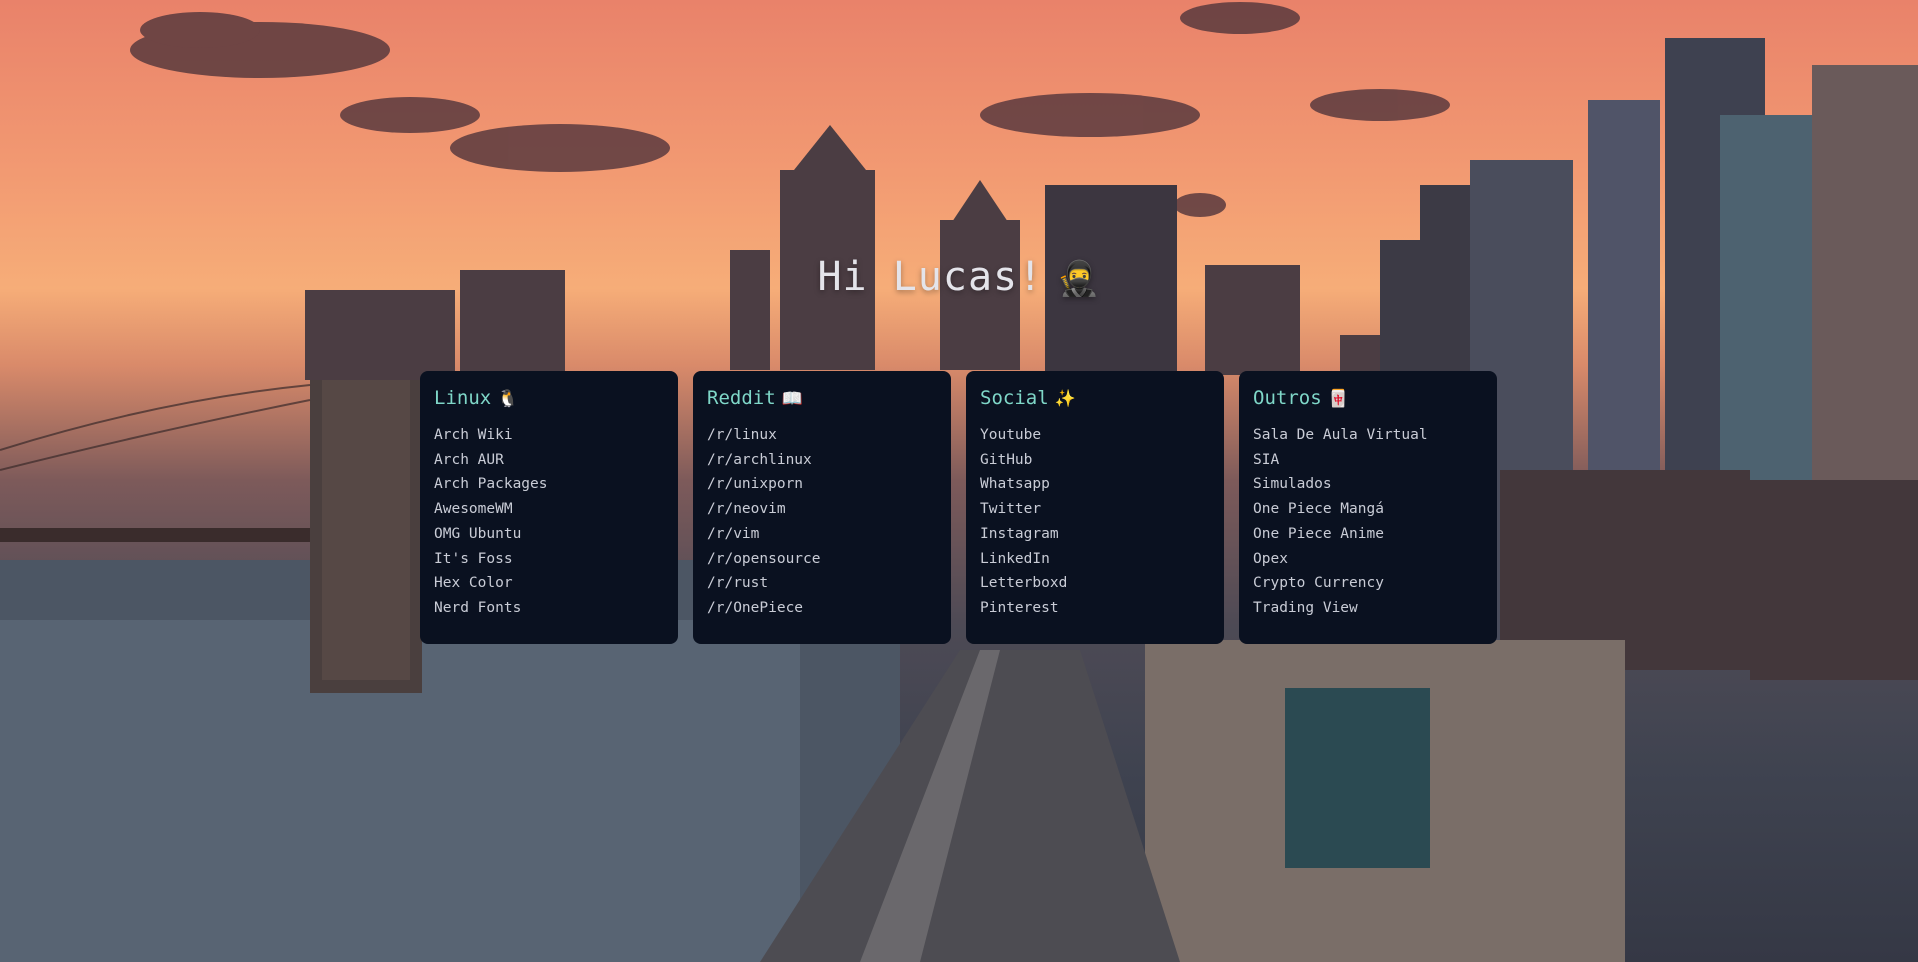  Describe the element at coordinates (1368, 583) in the screenshot. I see `link-crypto-currency: Crypto Currency` at that location.